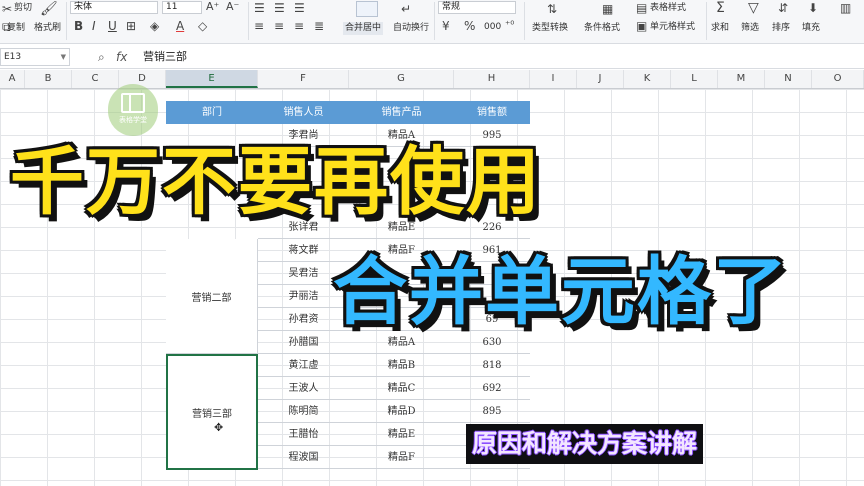 This screenshot has height=486, width=864. I want to click on column-header: H, so click(492, 79).